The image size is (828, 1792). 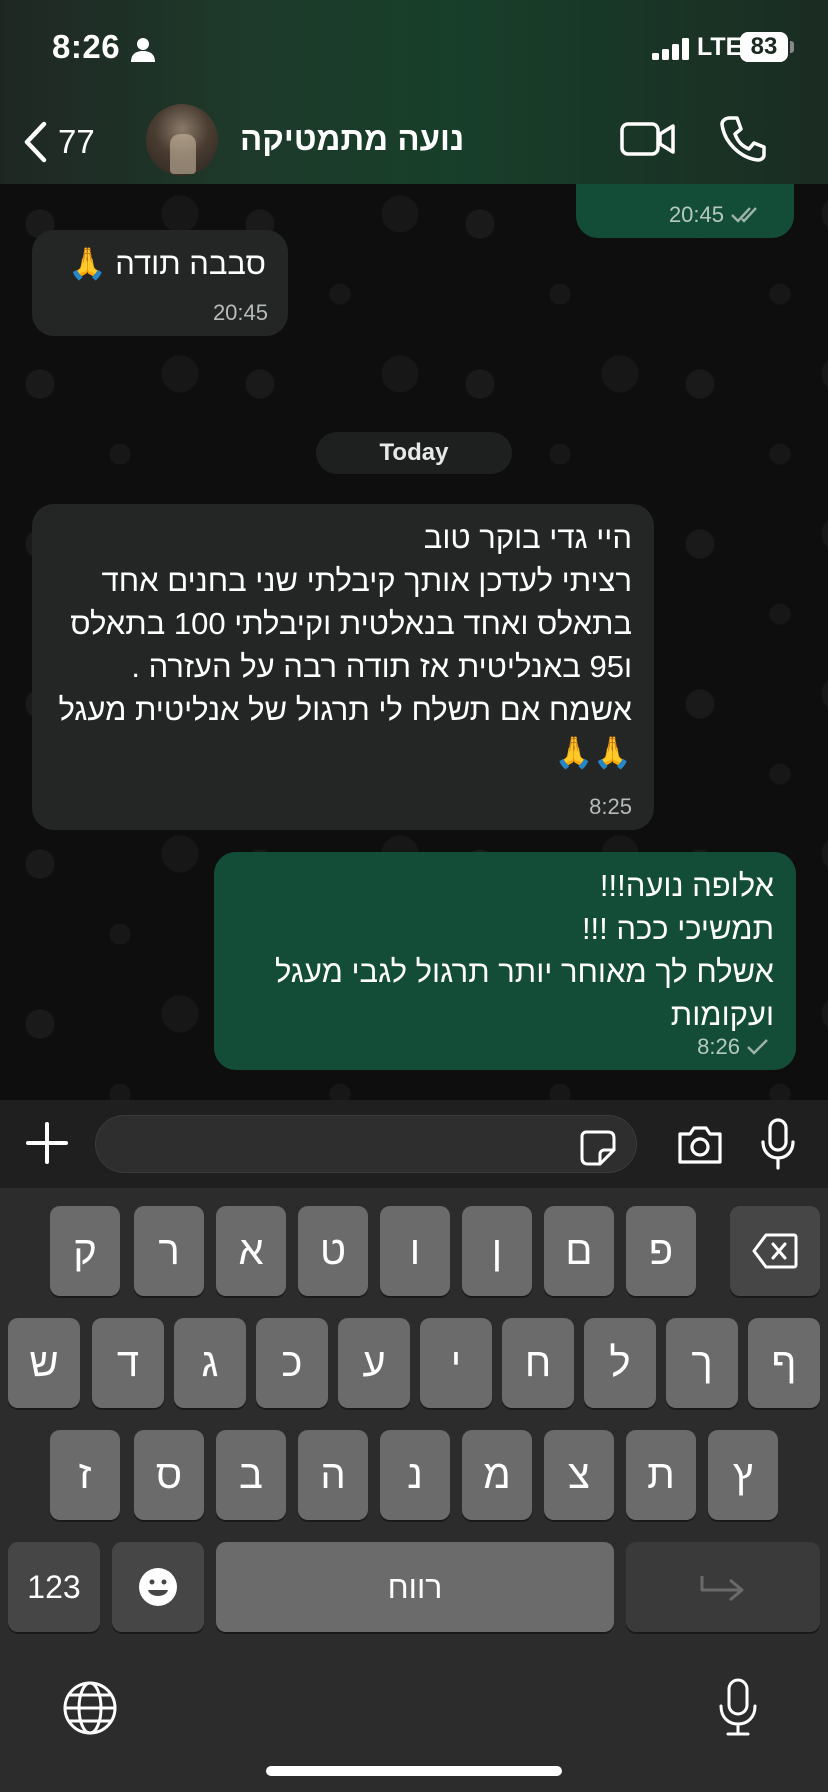 What do you see at coordinates (76, 141) in the screenshot?
I see `unread-count: 77` at bounding box center [76, 141].